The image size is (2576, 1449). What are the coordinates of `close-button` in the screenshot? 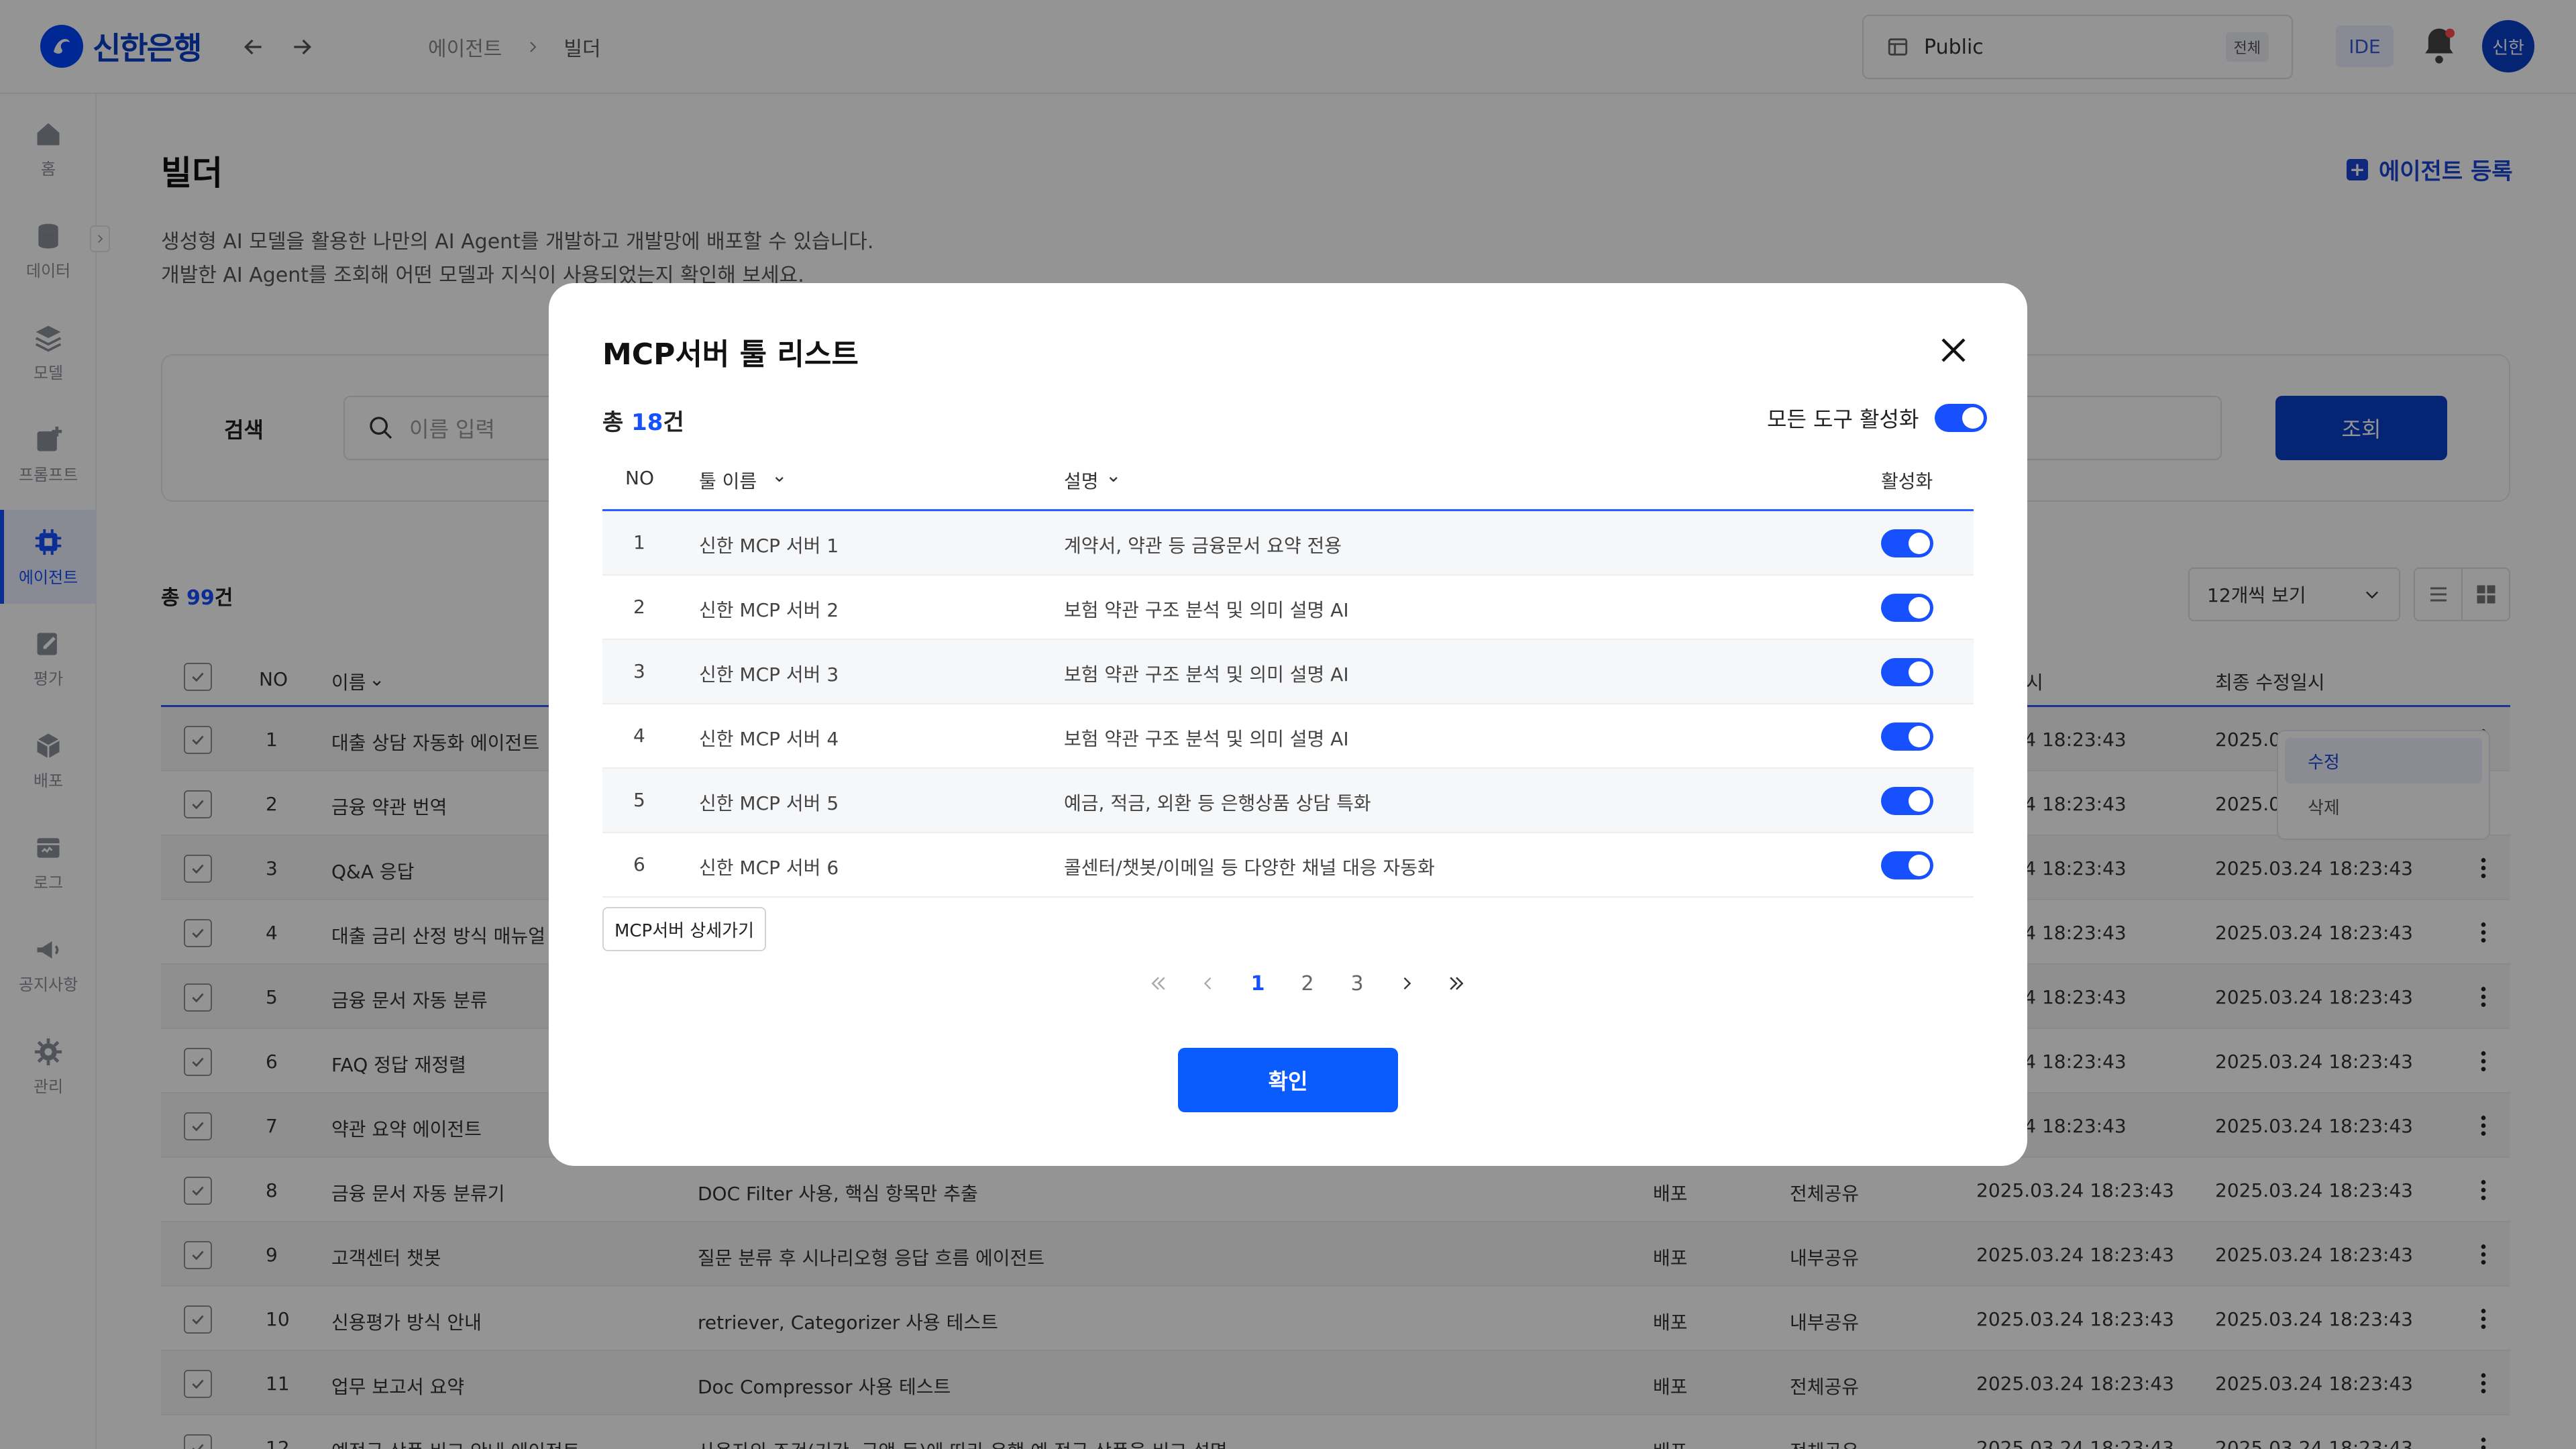 It's located at (1953, 350).